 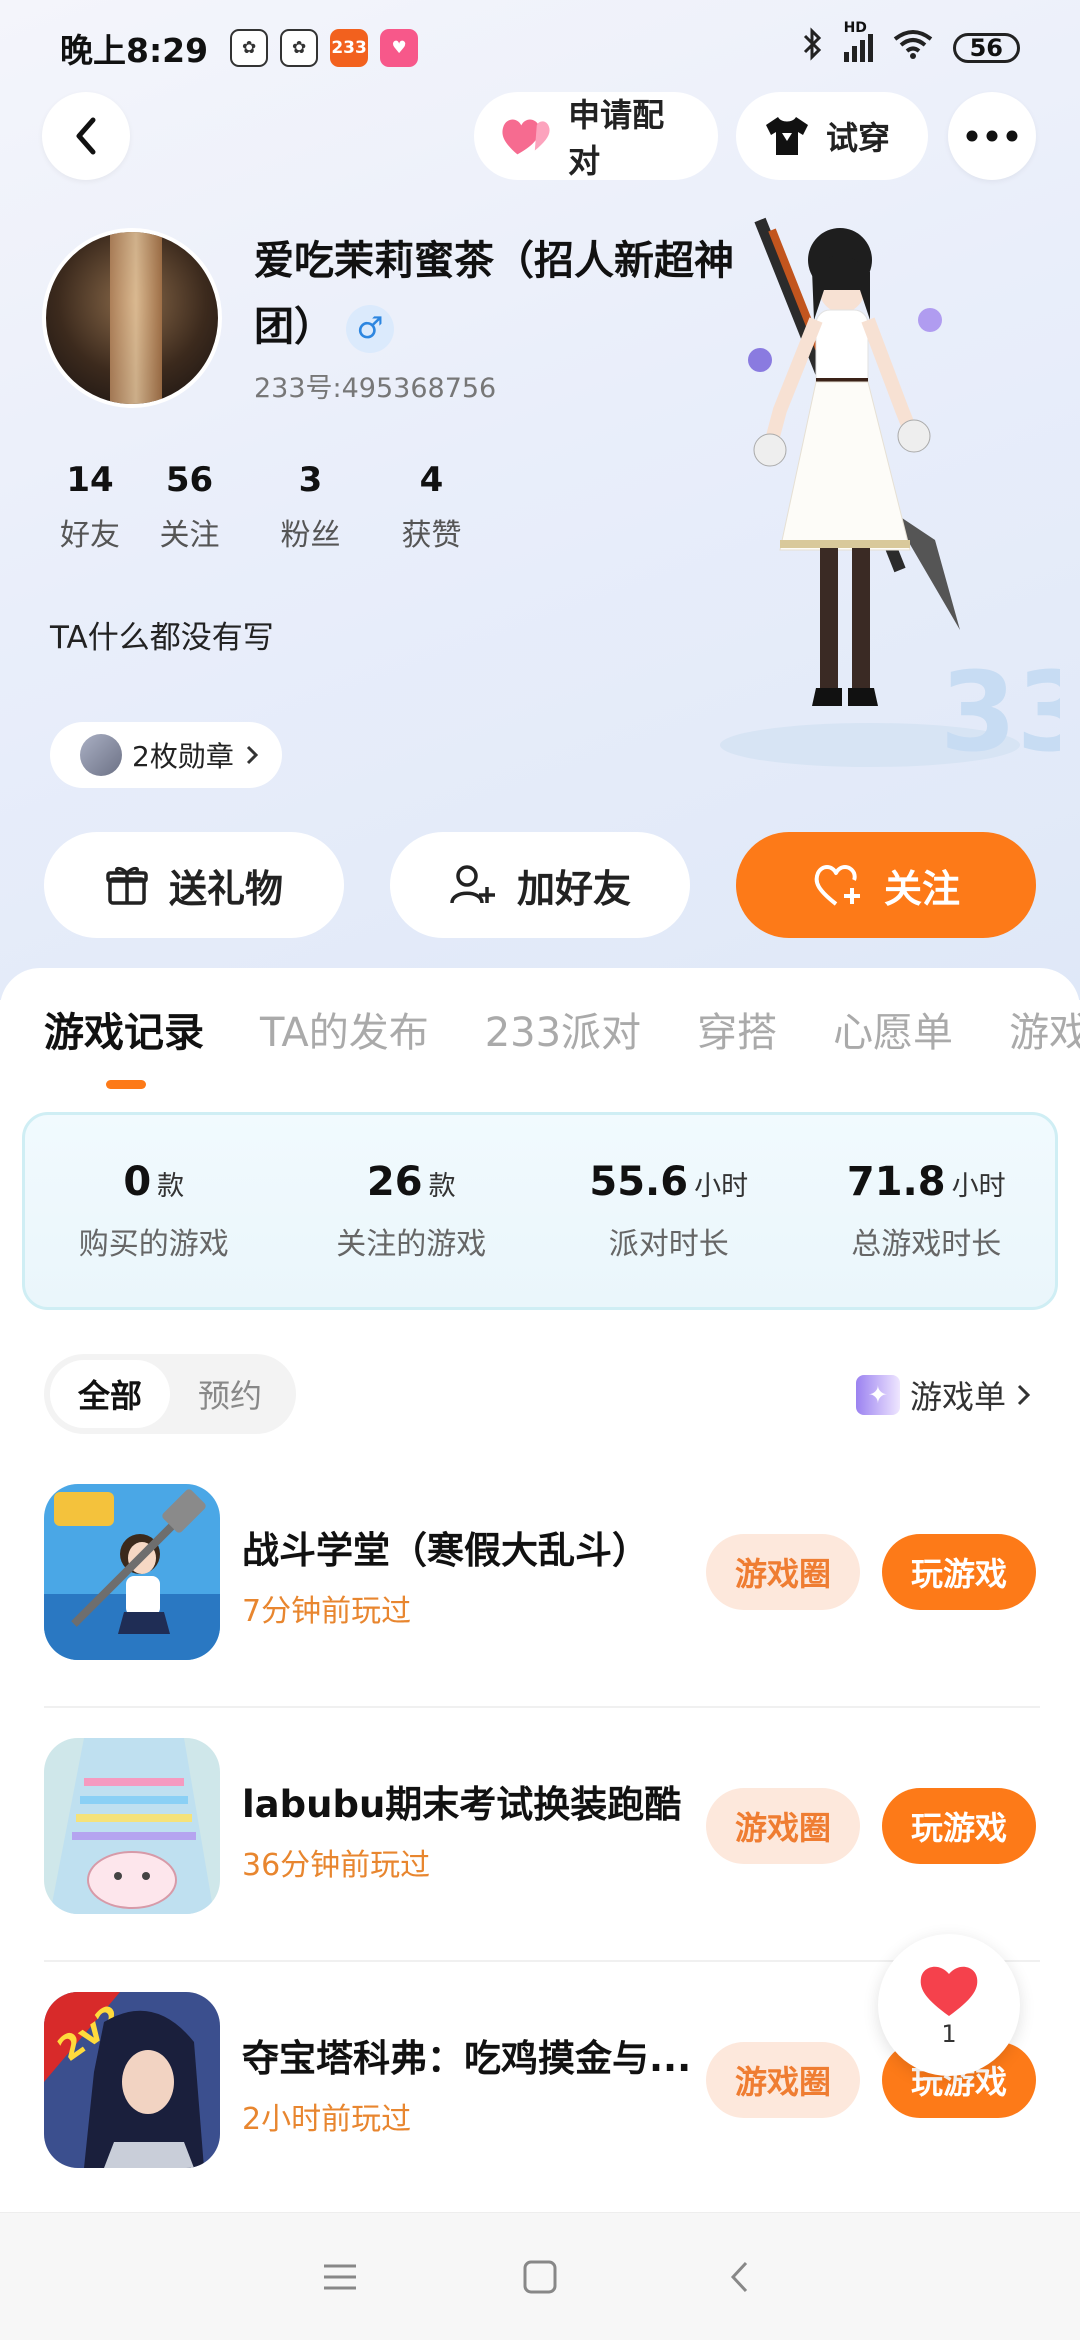 What do you see at coordinates (926, 1244) in the screenshot?
I see `summary-label: 总游戏时长` at bounding box center [926, 1244].